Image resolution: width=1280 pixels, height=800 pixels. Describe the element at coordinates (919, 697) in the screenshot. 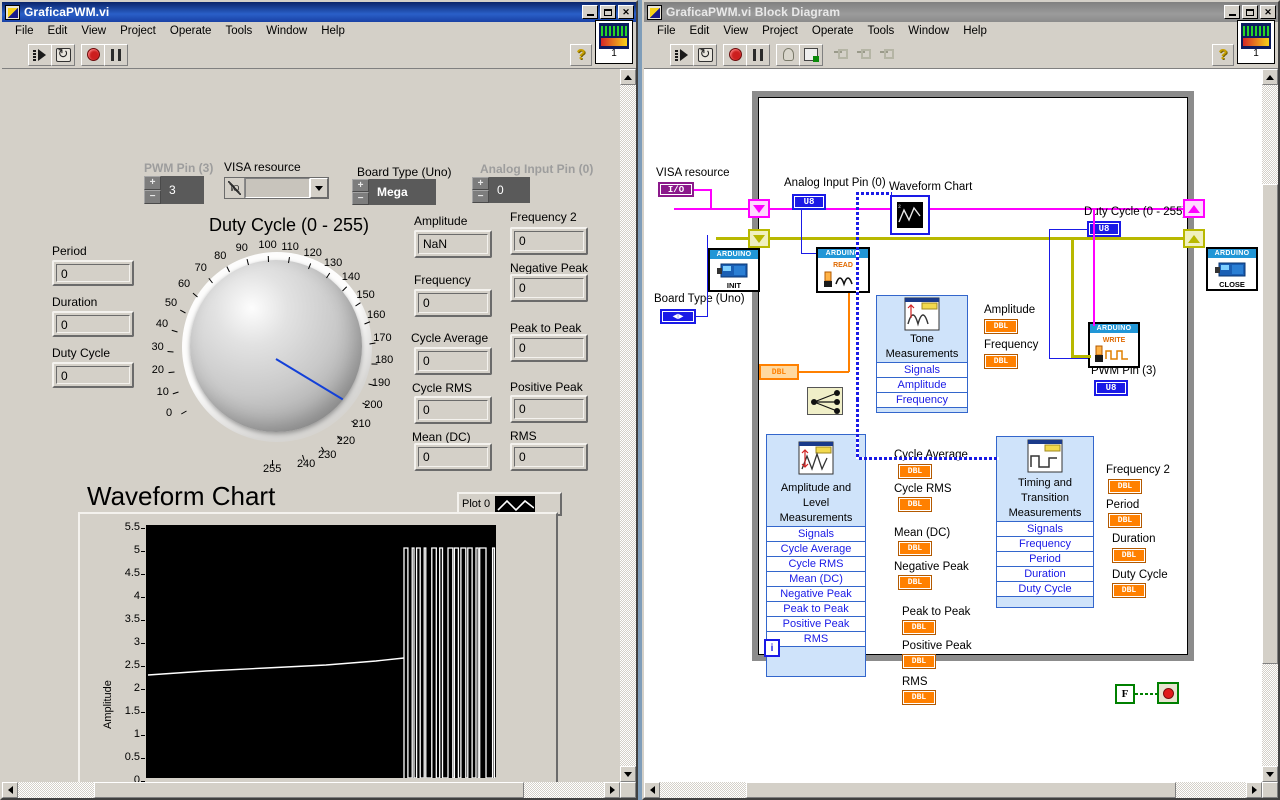

I see `rms-indicator-terminal: DBL` at that location.